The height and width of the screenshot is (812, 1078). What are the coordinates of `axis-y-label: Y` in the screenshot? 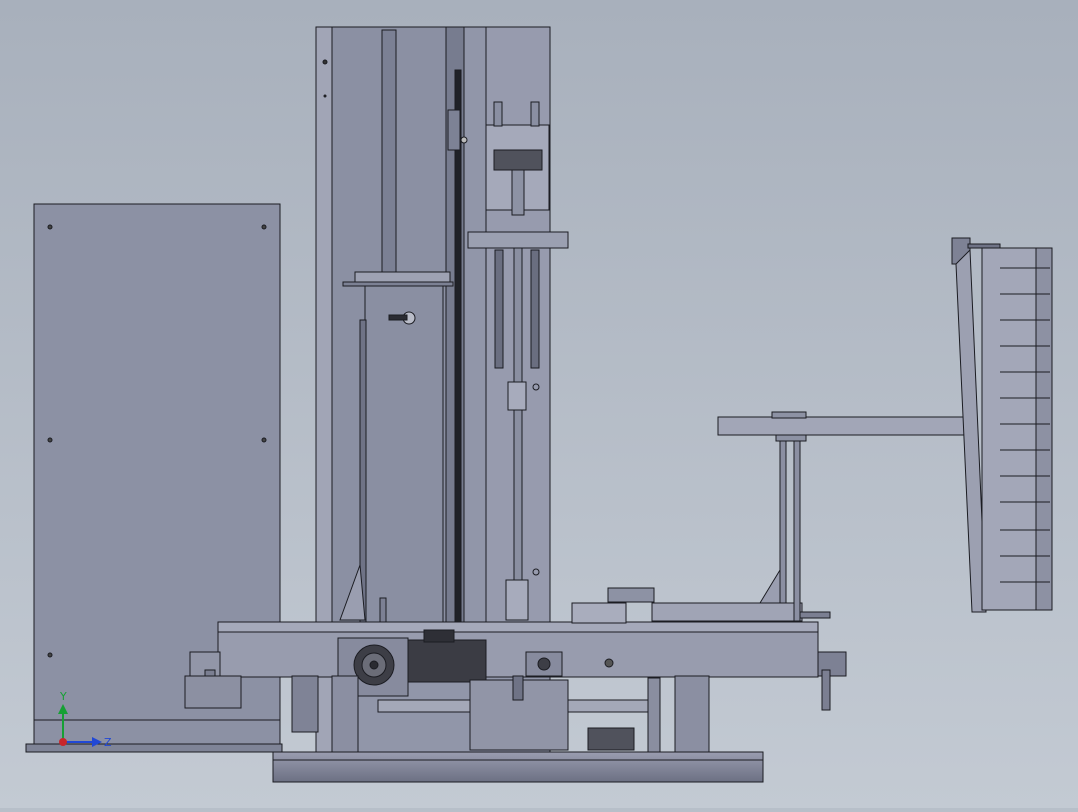 It's located at (63, 696).